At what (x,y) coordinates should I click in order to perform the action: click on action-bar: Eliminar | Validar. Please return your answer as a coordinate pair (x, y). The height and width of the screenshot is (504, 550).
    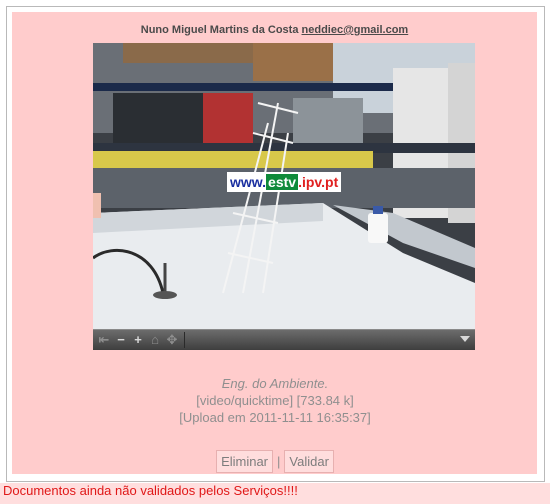
    Looking at the image, I should click on (275, 461).